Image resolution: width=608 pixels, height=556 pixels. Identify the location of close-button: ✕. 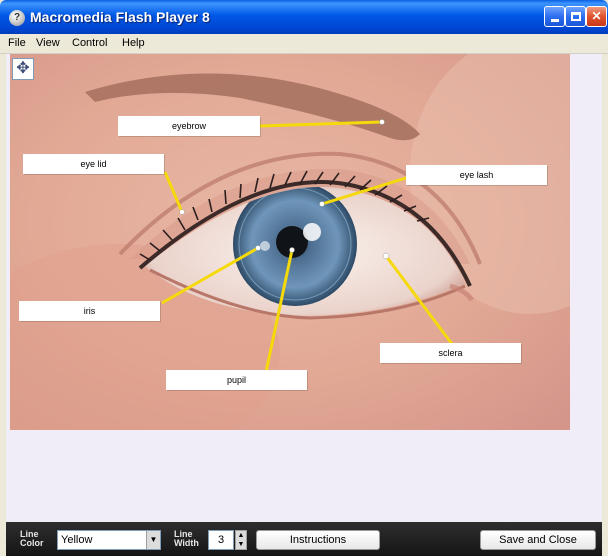
(596, 16).